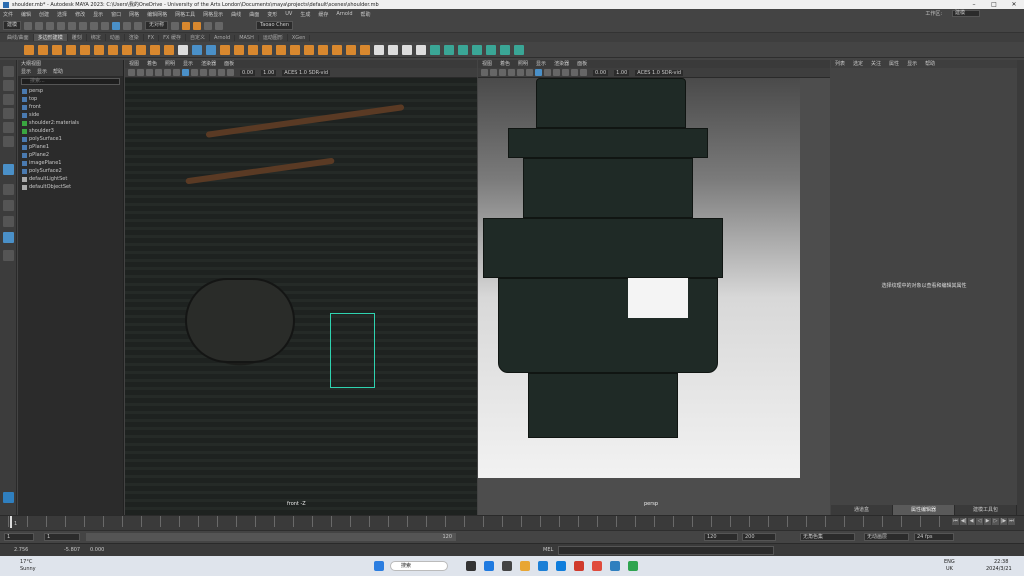 The height and width of the screenshot is (576, 1024). Describe the element at coordinates (288, 14) in the screenshot. I see `menu-uv: UV` at that location.